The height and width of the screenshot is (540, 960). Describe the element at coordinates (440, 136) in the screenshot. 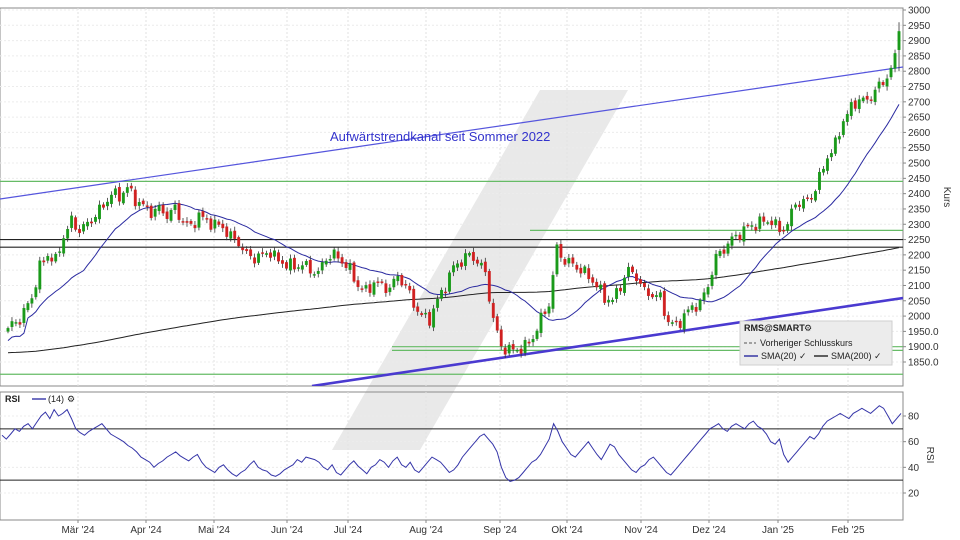

I see `channel-annotation: Aufwärtstrendkanal seit Sommer 2022` at that location.